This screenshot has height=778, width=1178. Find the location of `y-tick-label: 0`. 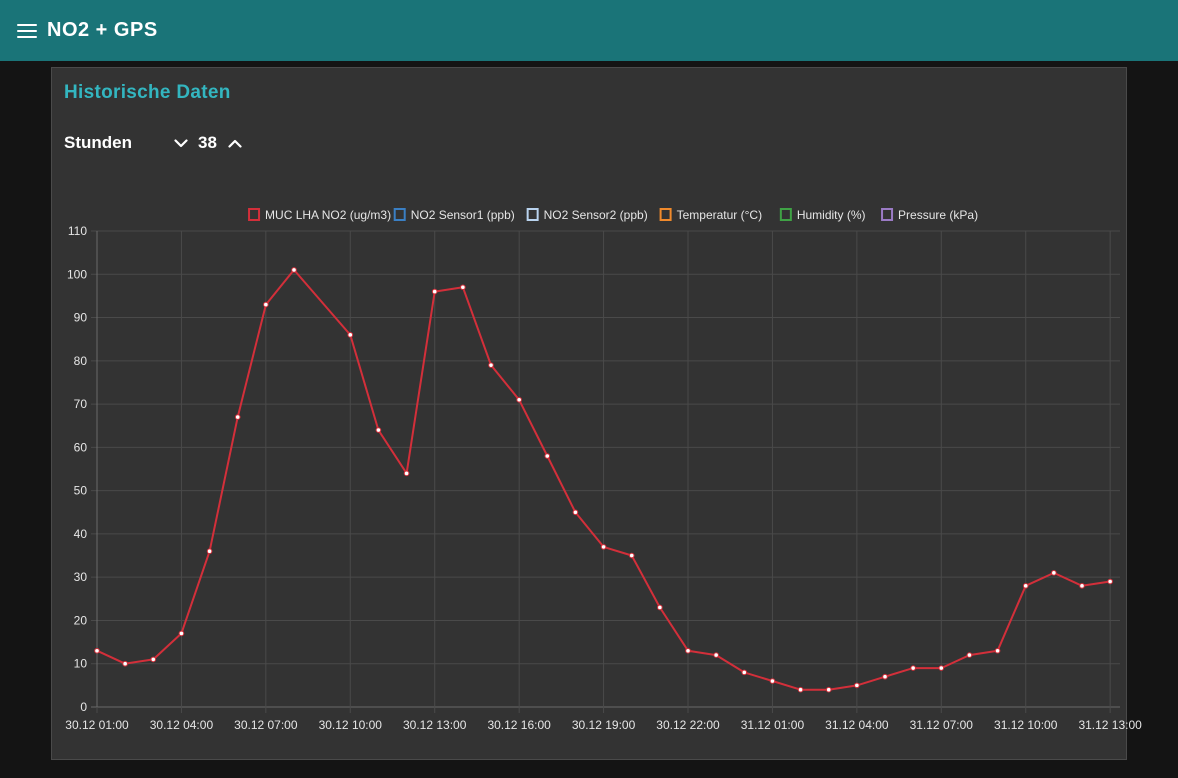

y-tick-label: 0 is located at coordinates (83, 707).